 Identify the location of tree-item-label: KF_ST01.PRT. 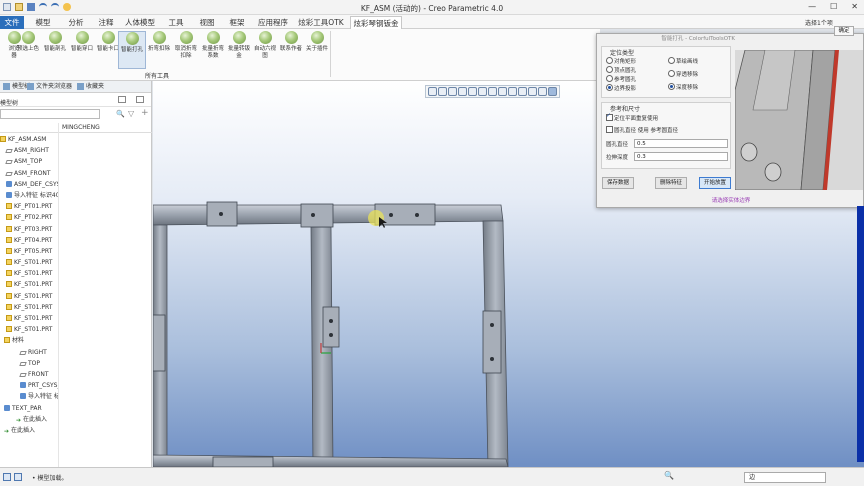
(33, 296).